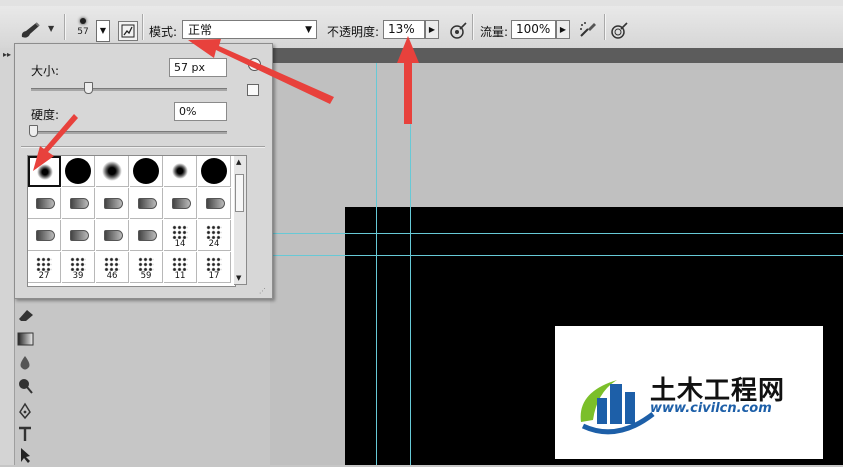 This screenshot has width=843, height=467. Describe the element at coordinates (214, 267) in the screenshot. I see `brush-preset-cell: 17` at that location.